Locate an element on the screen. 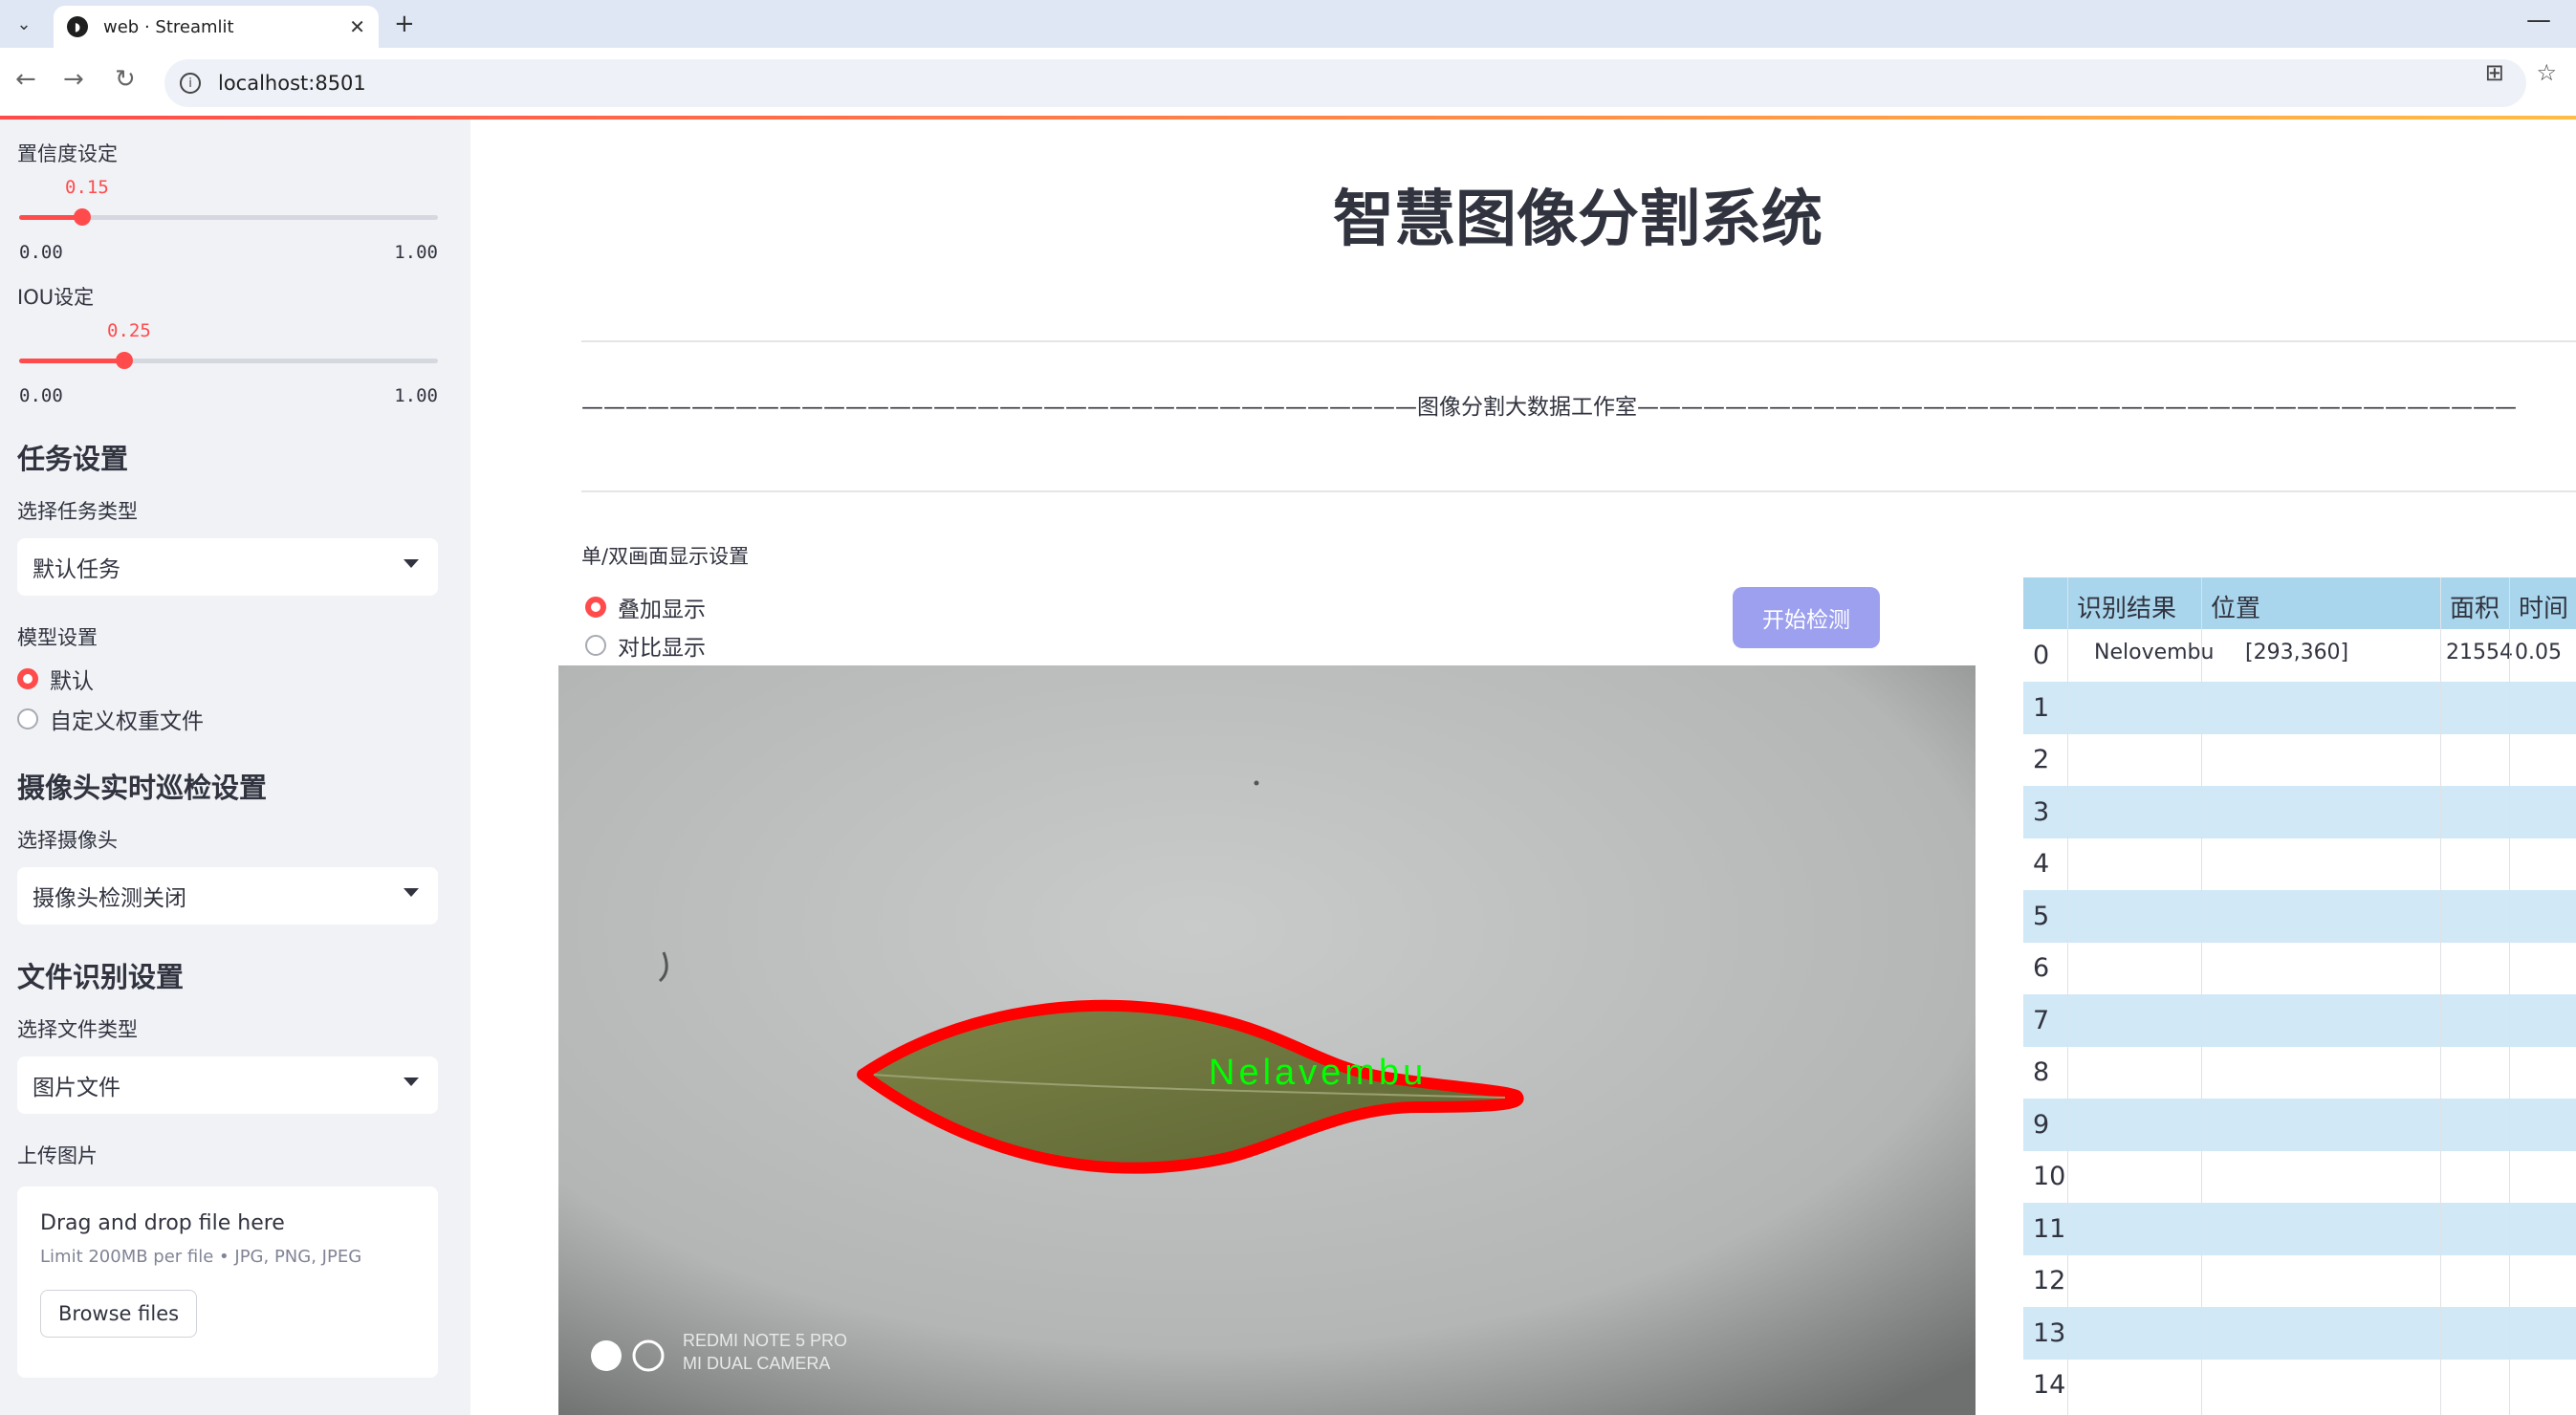 The width and height of the screenshot is (2576, 1415). column-header-time: 时间 is located at coordinates (2543, 607).